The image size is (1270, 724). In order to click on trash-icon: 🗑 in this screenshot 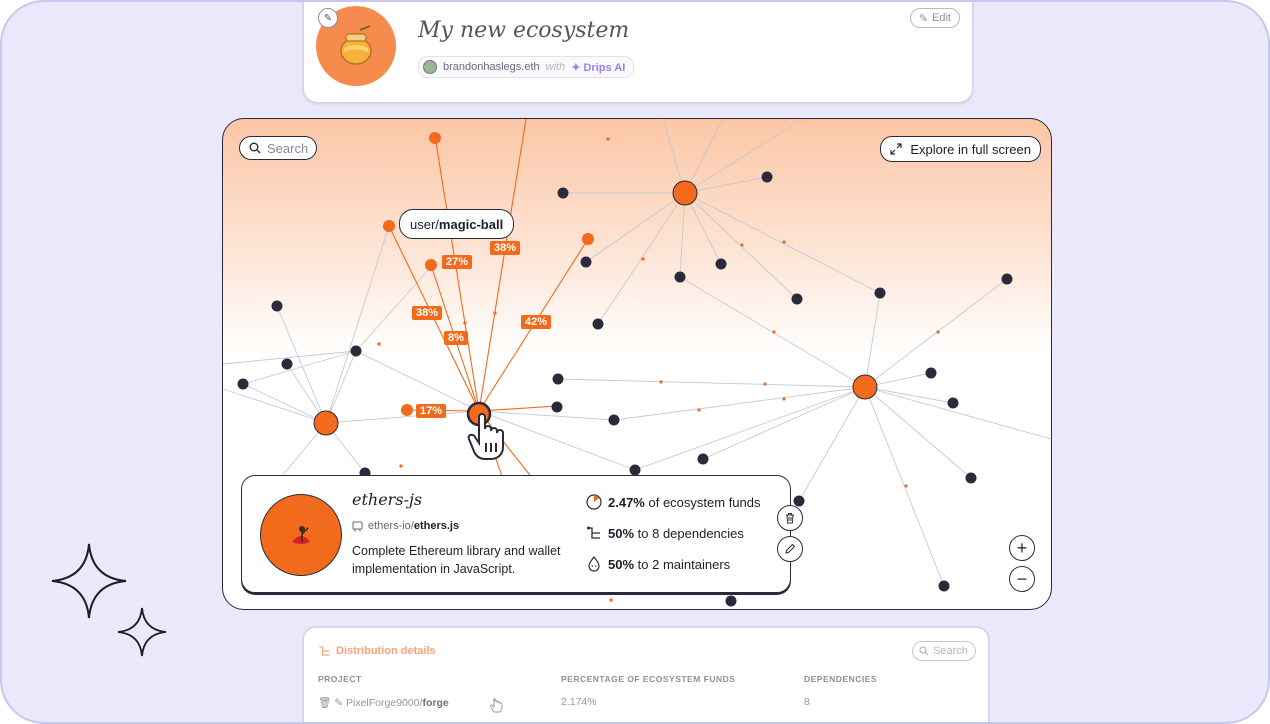, I will do `click(324, 703)`.